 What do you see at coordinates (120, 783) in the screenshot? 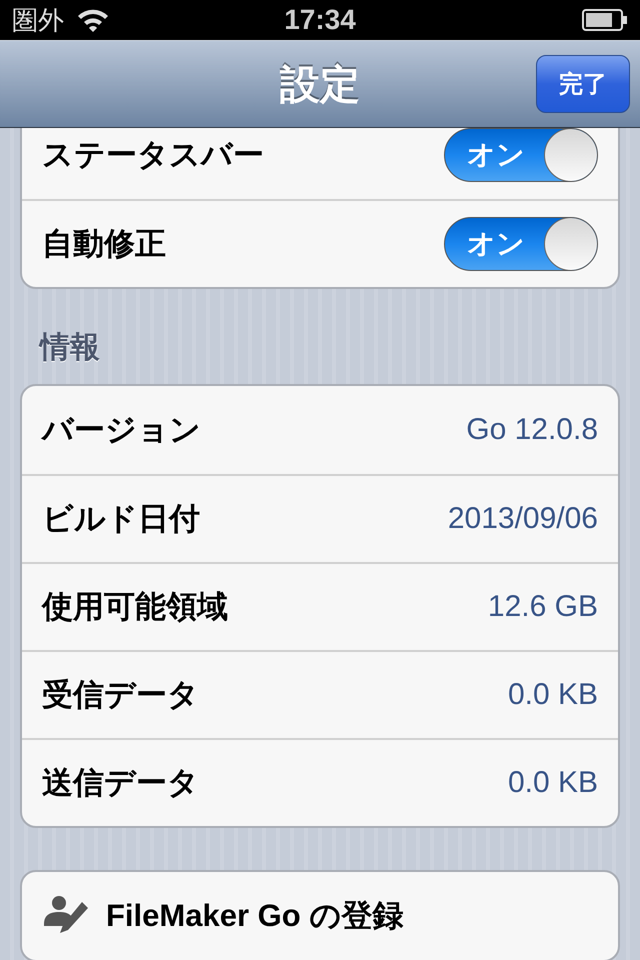
I see `info-label: 送信データ` at bounding box center [120, 783].